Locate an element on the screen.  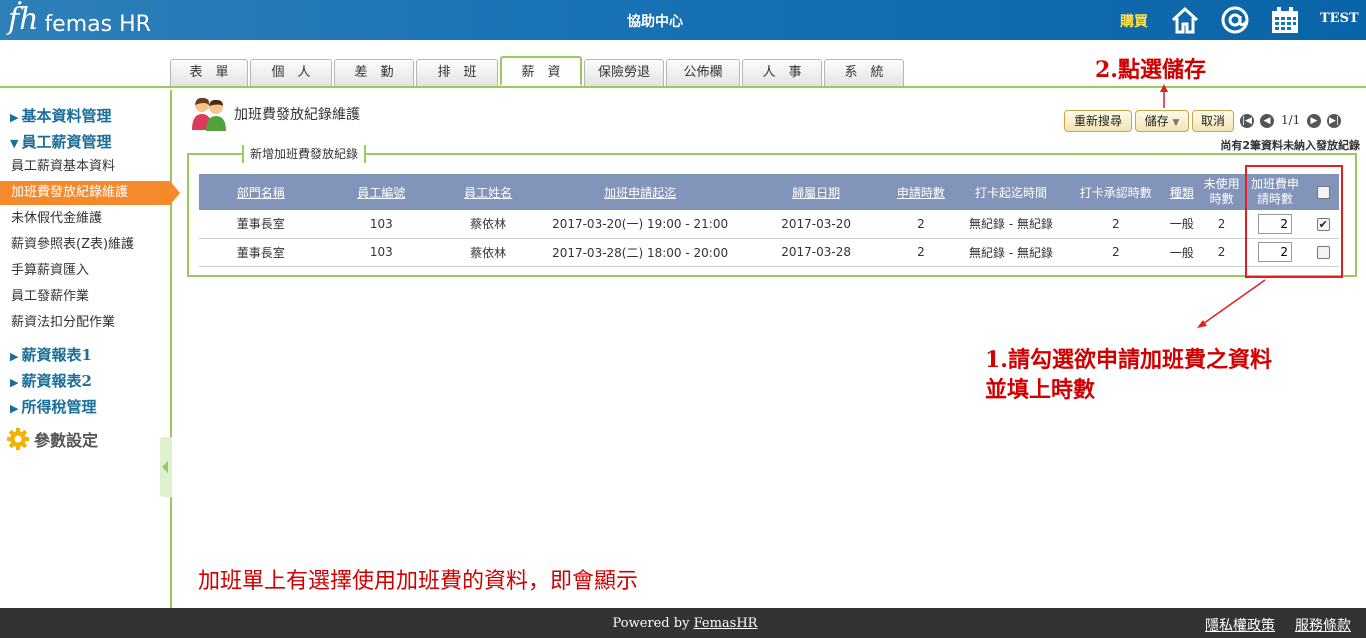
param-label: 參數設定 is located at coordinates (66, 440).